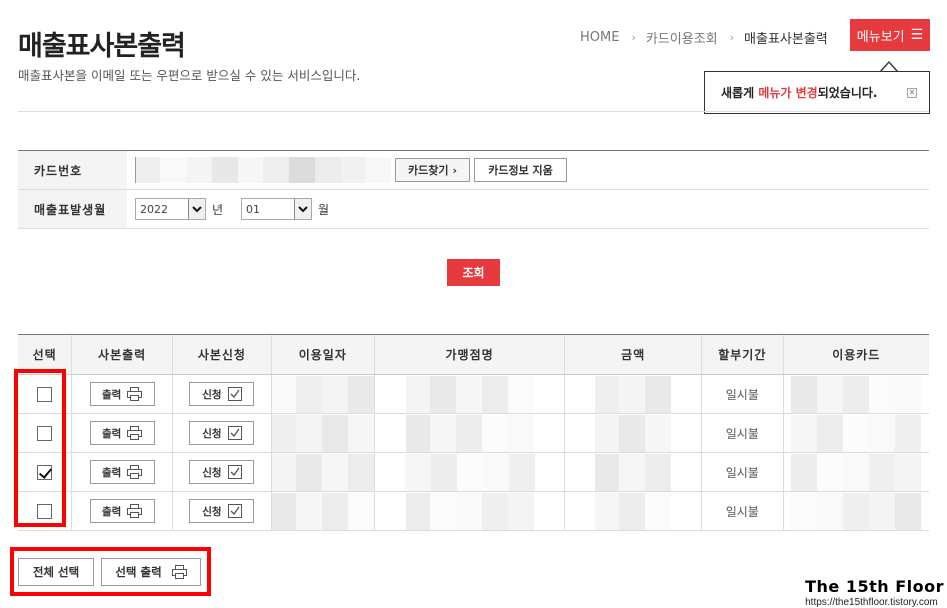 The height and width of the screenshot is (608, 947). What do you see at coordinates (871, 602) in the screenshot?
I see `watermark-url: https://the15thfloor.tistory.com` at bounding box center [871, 602].